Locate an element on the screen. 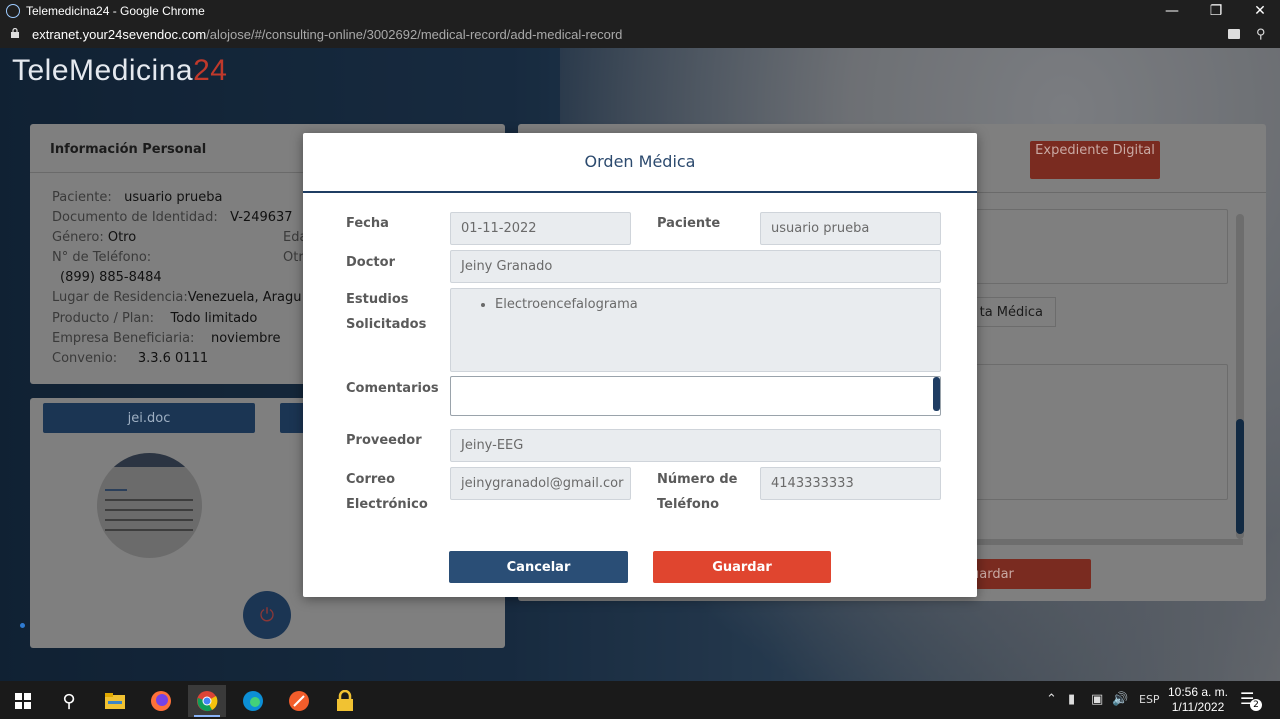  phone-label: Número de is located at coordinates (697, 479).